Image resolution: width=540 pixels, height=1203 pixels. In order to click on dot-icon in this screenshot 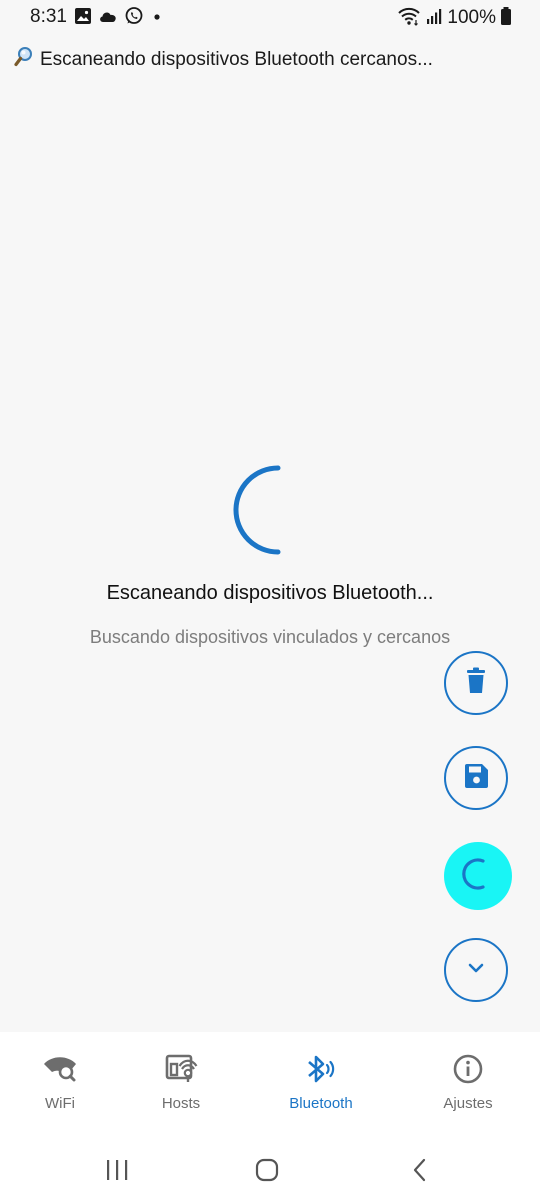, I will do `click(157, 18)`.